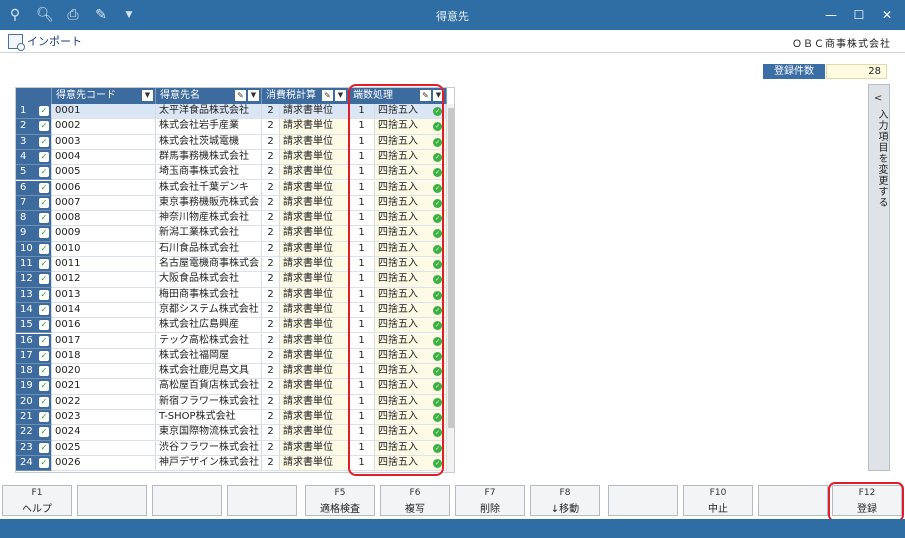 This screenshot has width=905, height=538. I want to click on row-number: 5 ✓, so click(34, 173).